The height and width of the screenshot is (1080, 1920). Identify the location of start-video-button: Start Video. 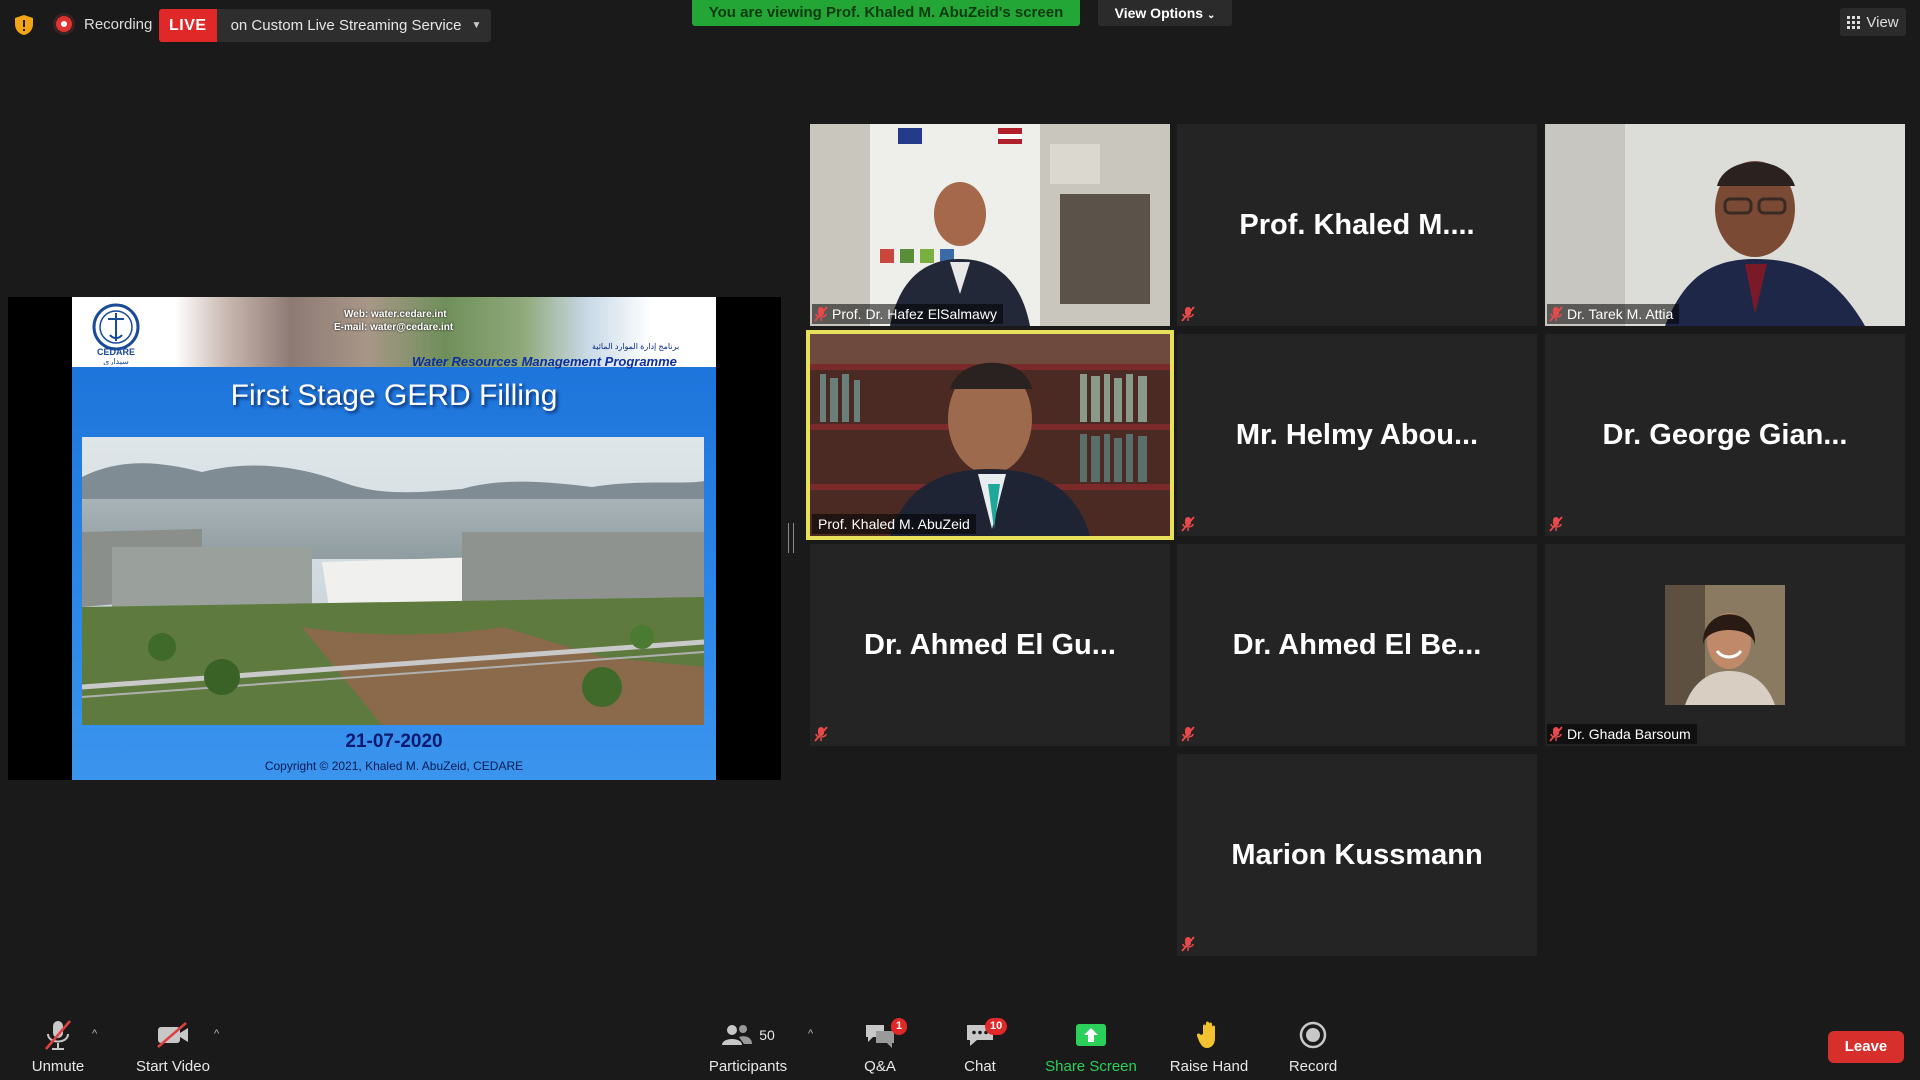
(173, 1046).